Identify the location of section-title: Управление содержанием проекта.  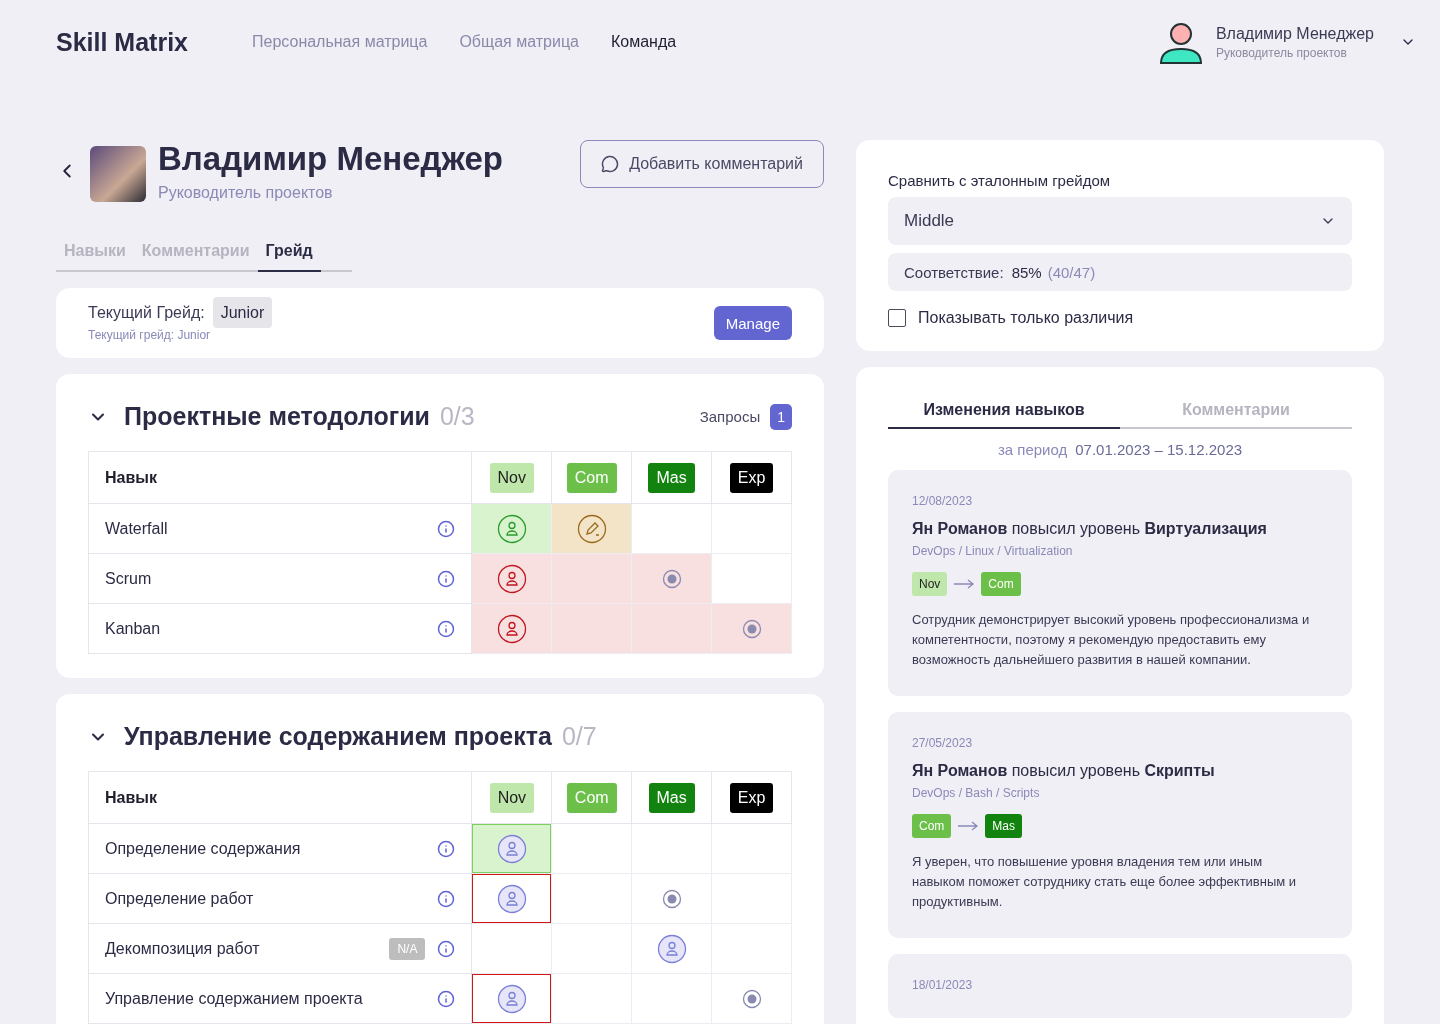
(338, 736).